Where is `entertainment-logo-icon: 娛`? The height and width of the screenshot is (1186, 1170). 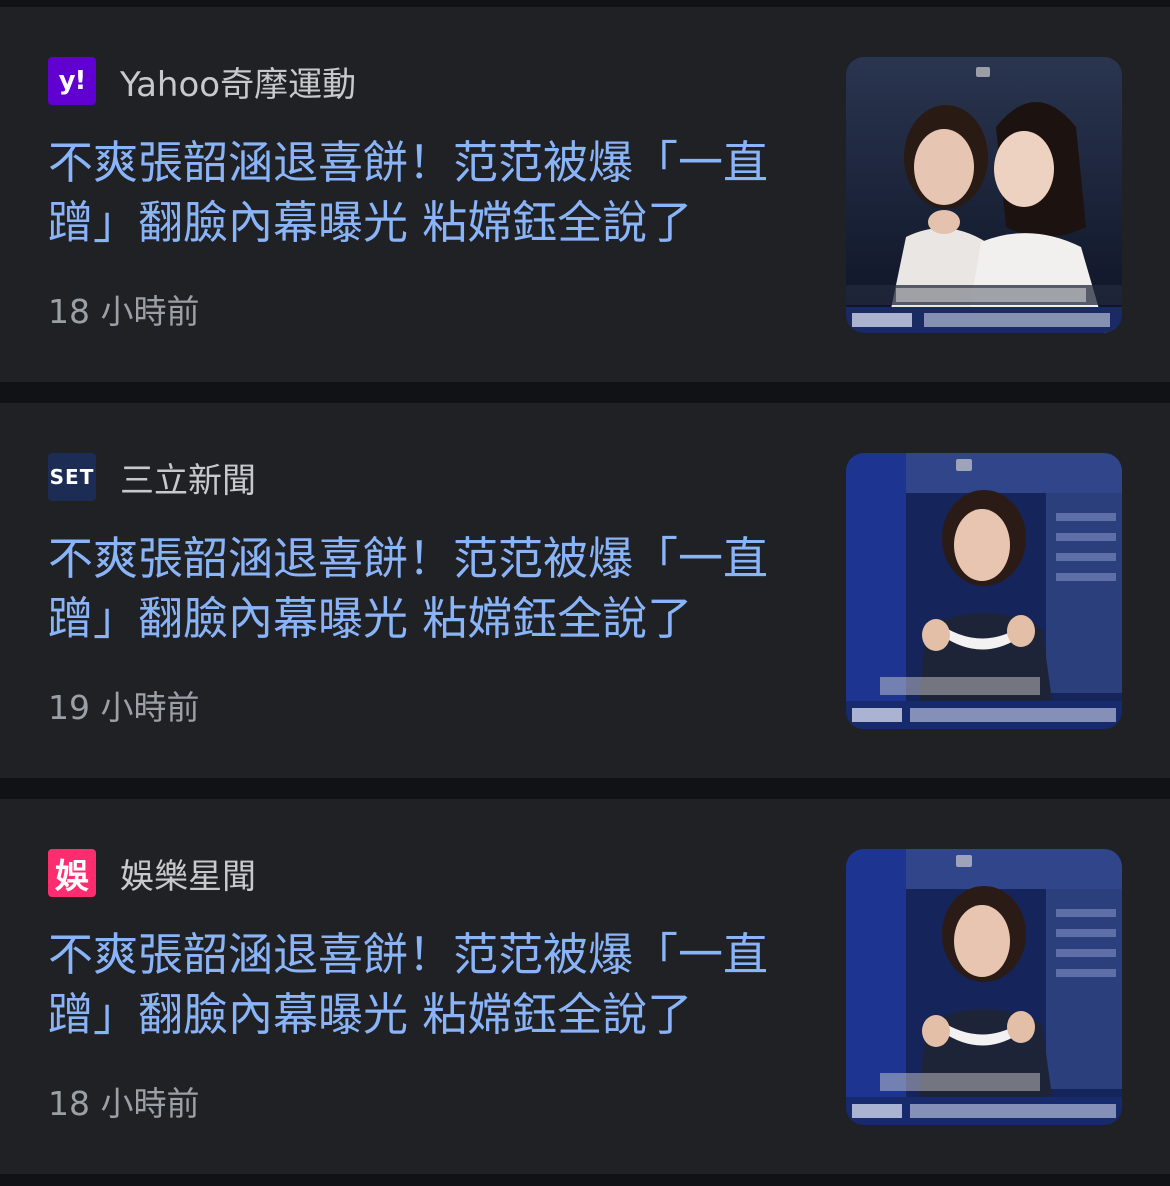
entertainment-logo-icon: 娛 is located at coordinates (72, 873).